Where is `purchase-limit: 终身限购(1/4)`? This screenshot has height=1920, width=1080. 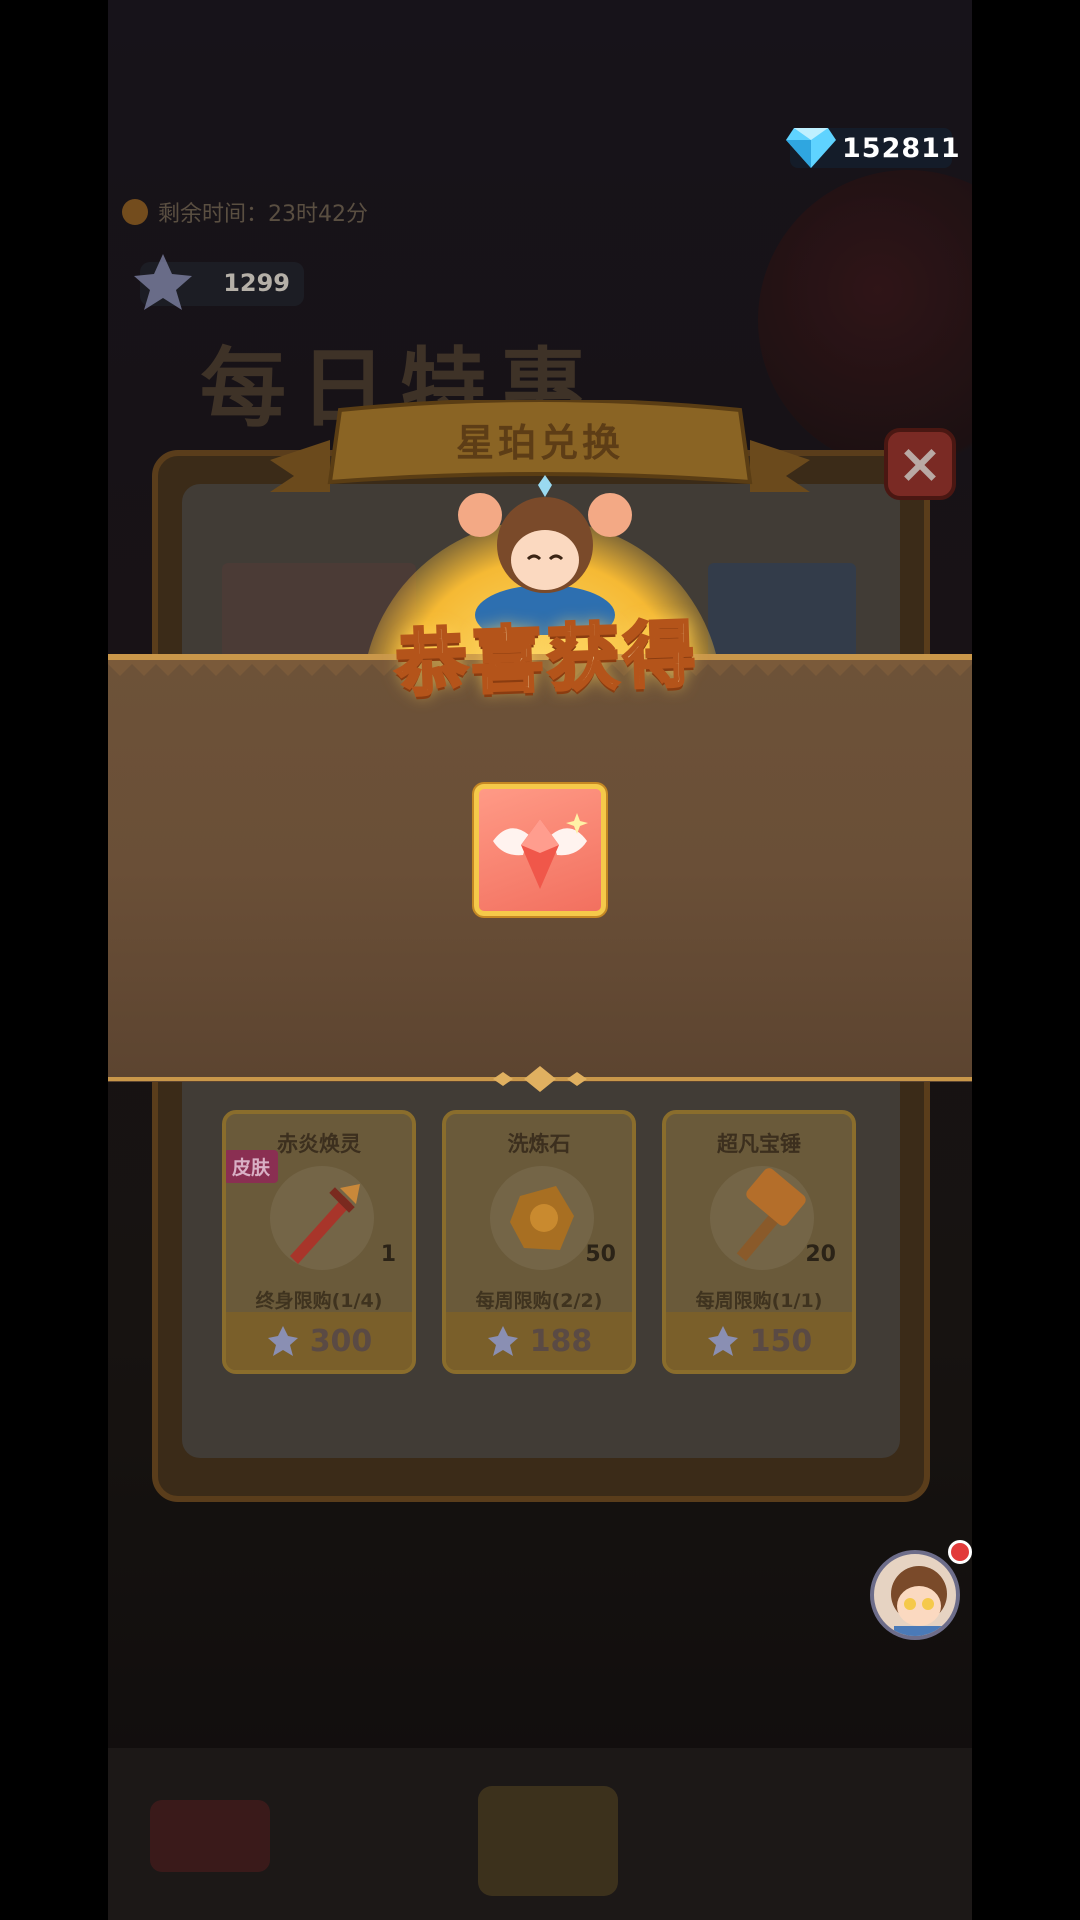
purchase-limit: 终身限购(1/4) is located at coordinates (319, 1301).